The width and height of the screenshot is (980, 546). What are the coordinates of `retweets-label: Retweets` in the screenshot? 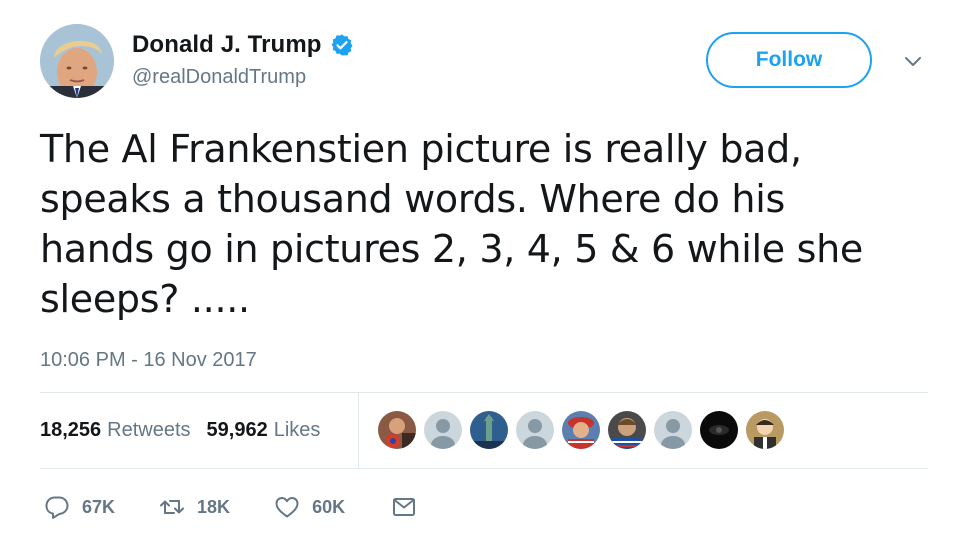 It's located at (149, 430).